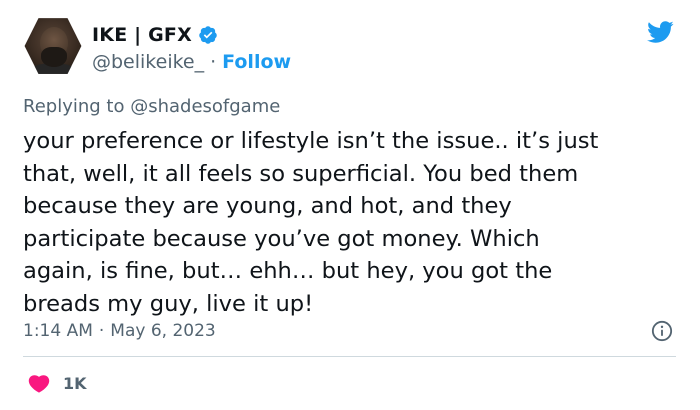 The width and height of the screenshot is (700, 410). What do you see at coordinates (57, 383) in the screenshot?
I see `like-action: 1K` at bounding box center [57, 383].